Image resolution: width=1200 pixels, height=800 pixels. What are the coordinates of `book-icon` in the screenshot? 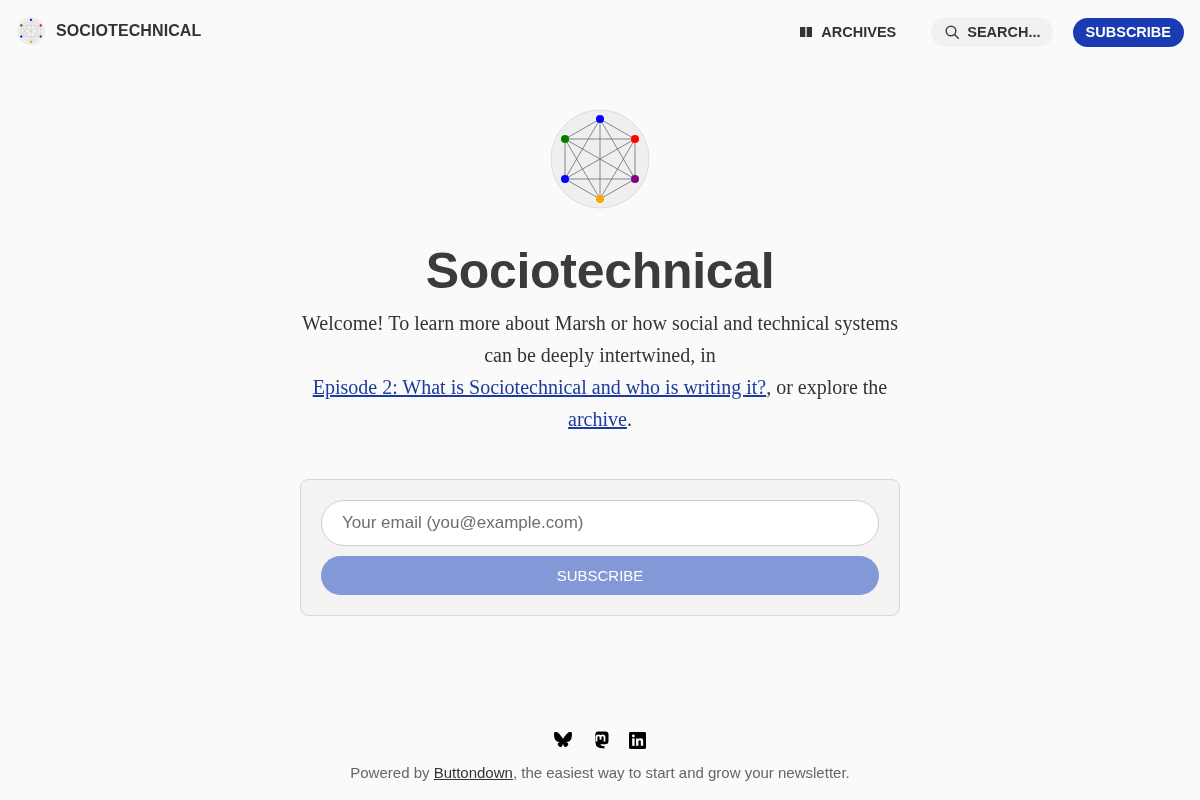 It's located at (806, 32).